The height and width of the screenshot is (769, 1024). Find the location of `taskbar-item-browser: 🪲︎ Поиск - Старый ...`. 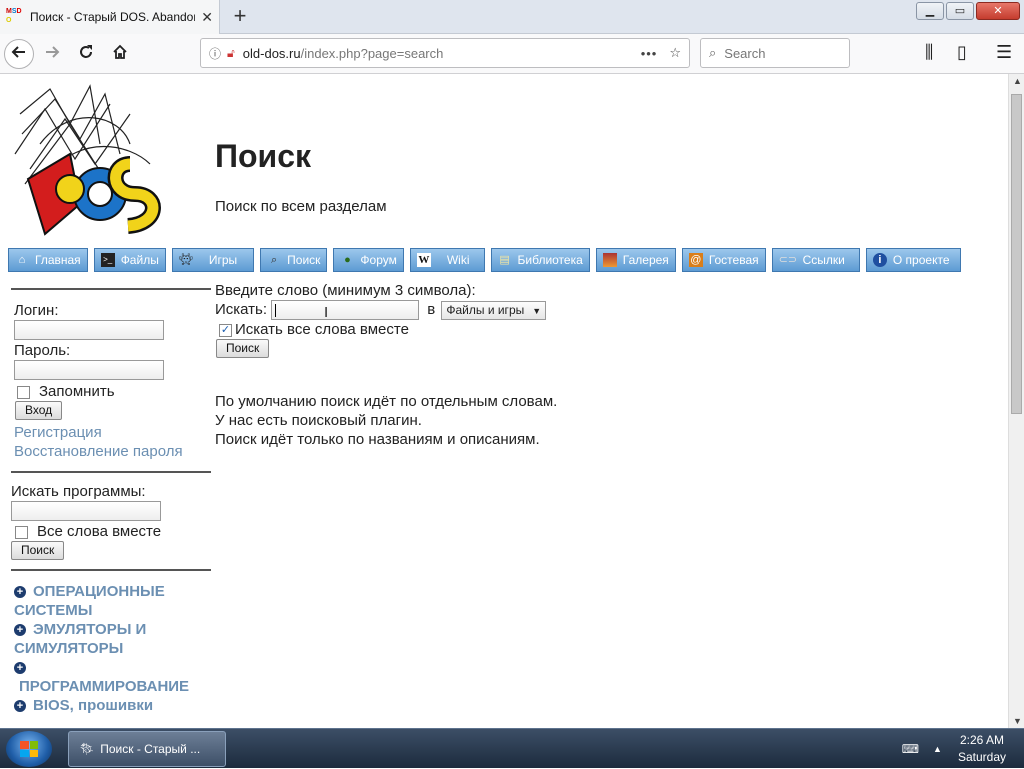

taskbar-item-browser: 🪲︎ Поиск - Старый ... is located at coordinates (147, 749).